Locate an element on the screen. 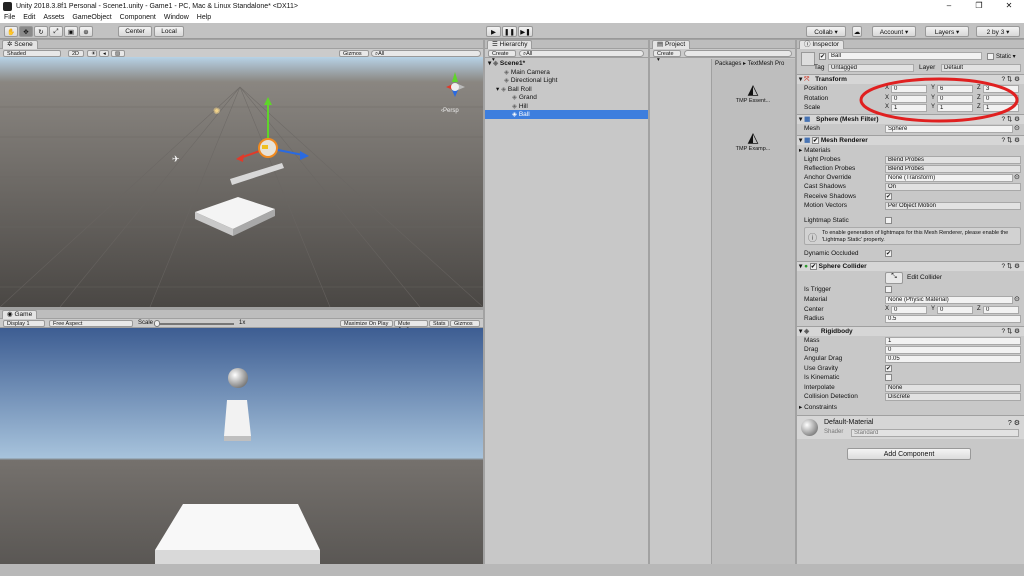 This screenshot has width=1024, height=576. account-dropdown: Account ▾ is located at coordinates (894, 31).